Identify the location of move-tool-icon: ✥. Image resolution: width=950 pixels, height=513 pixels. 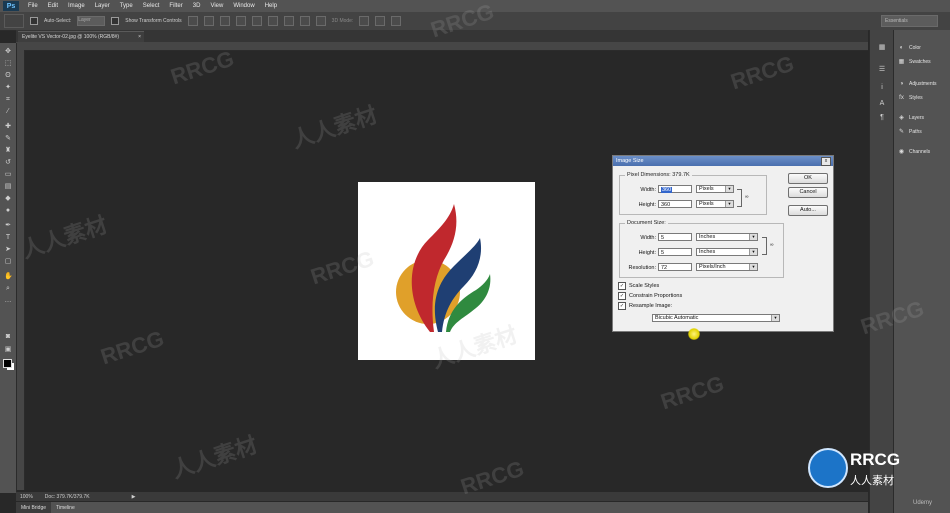
(8, 52).